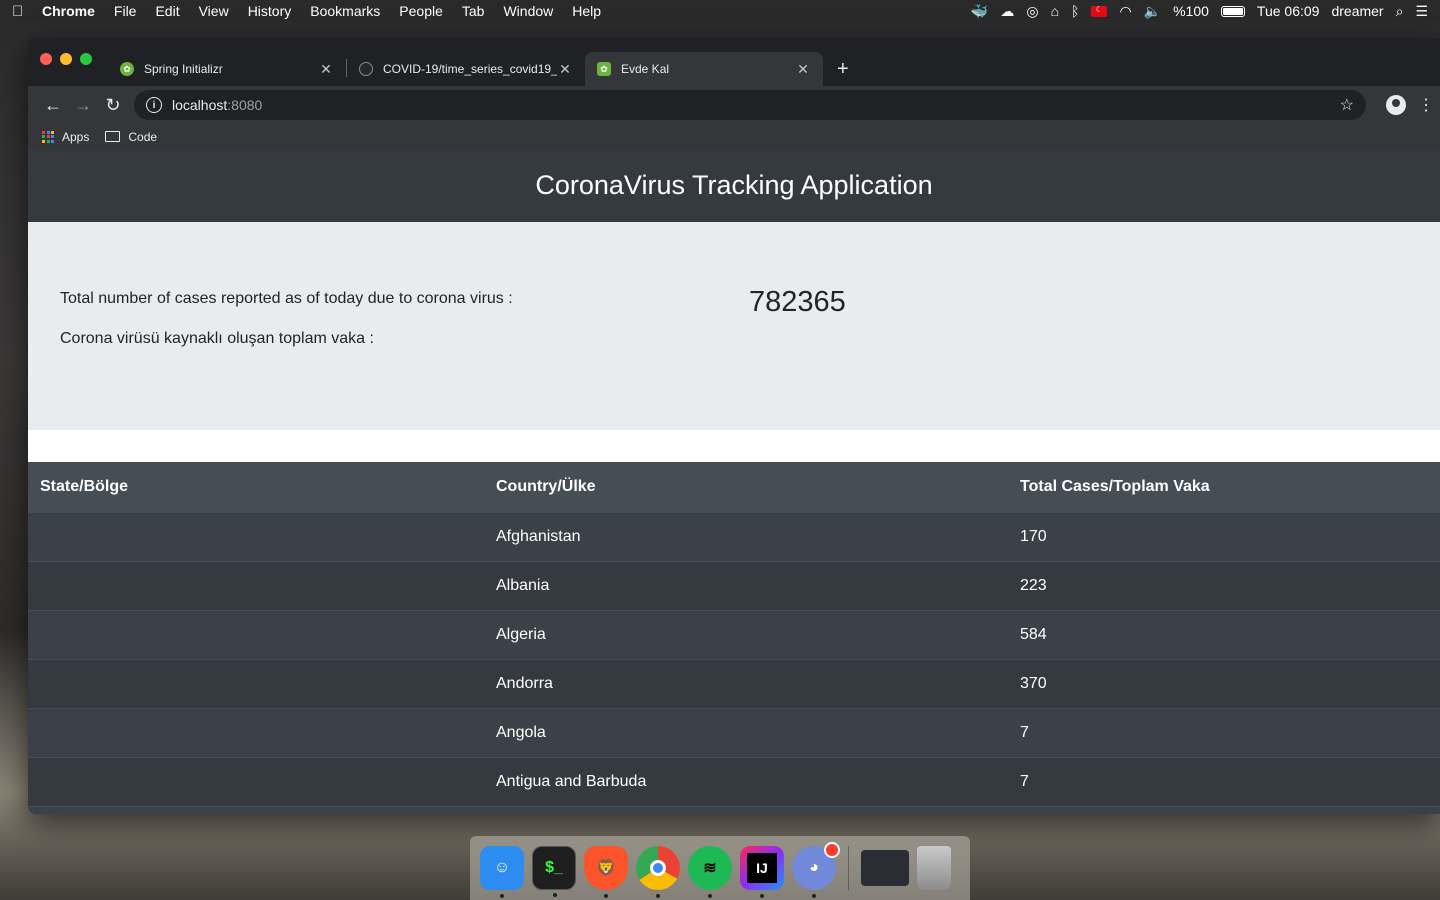 This screenshot has width=1440, height=900. I want to click on reload-icon: ↻, so click(113, 105).